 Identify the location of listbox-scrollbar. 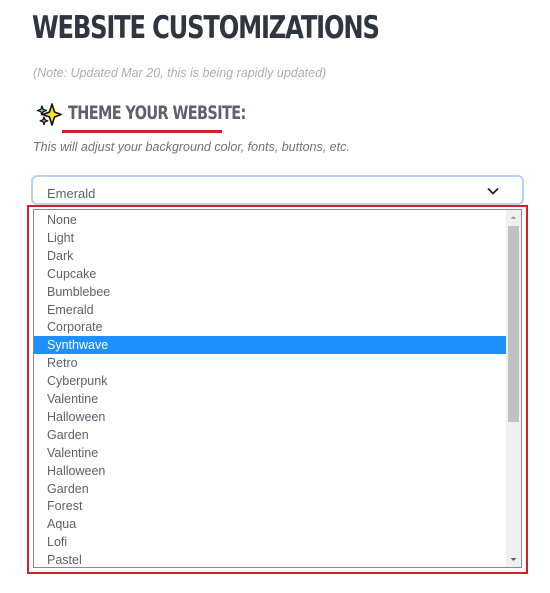
(513, 388).